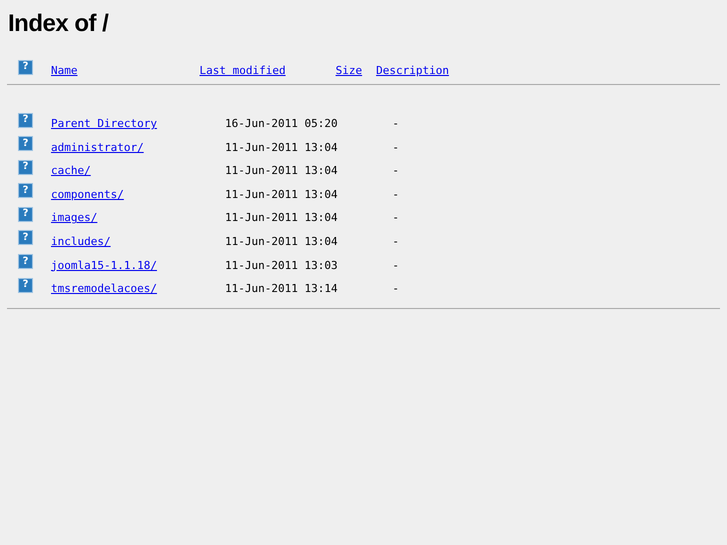  I want to click on directory-link: administrator/, so click(97, 147).